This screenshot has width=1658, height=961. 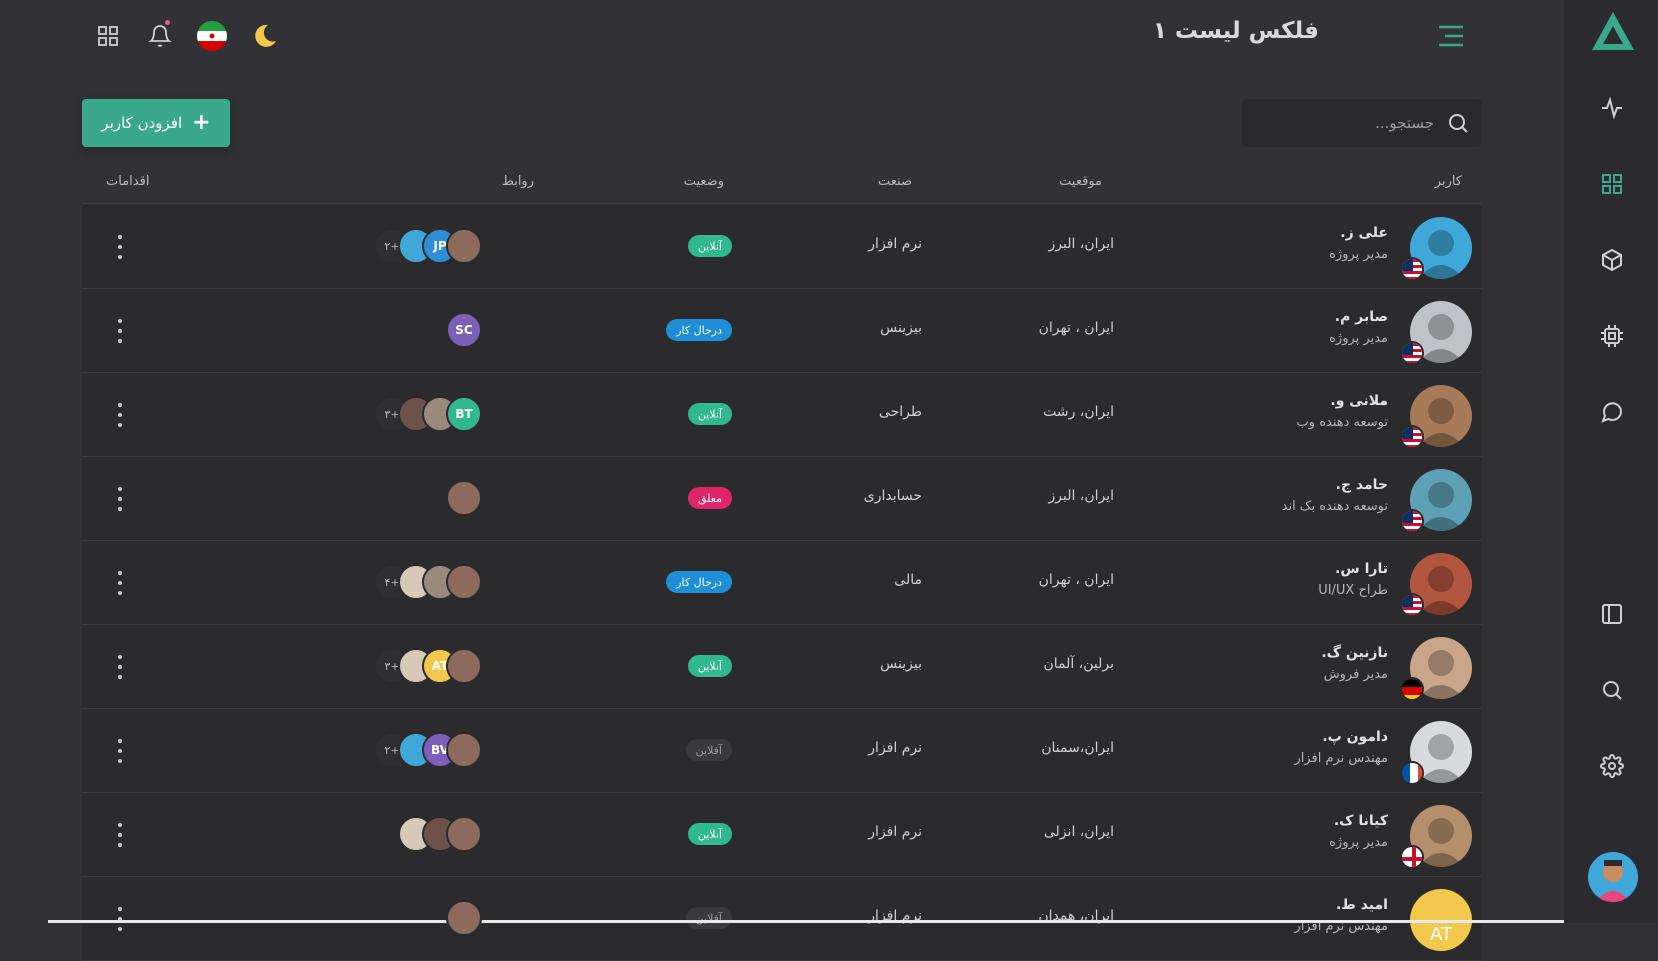 I want to click on user-location: ایران ، تهران, so click(x=1076, y=580).